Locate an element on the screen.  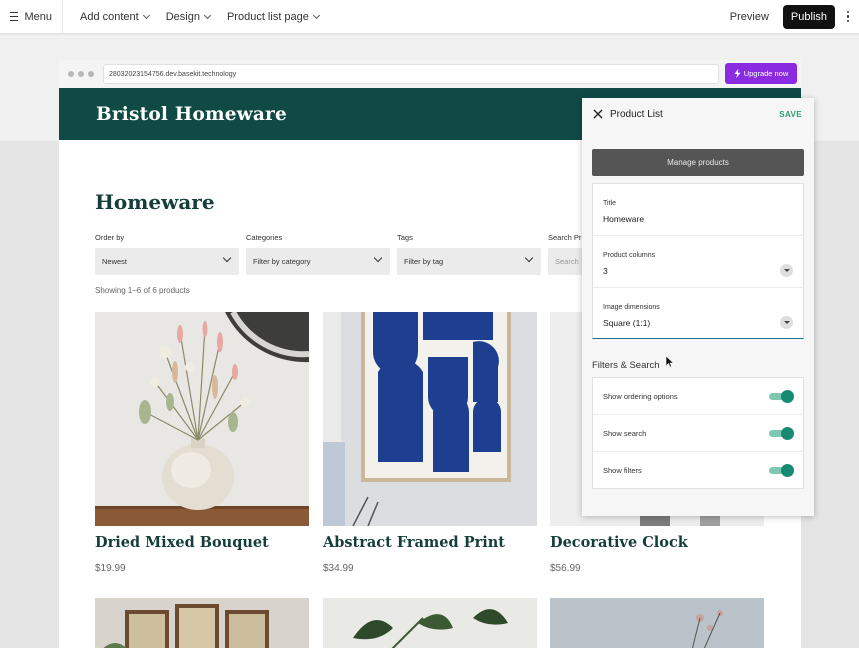
menu-button: Menu is located at coordinates (31, 16).